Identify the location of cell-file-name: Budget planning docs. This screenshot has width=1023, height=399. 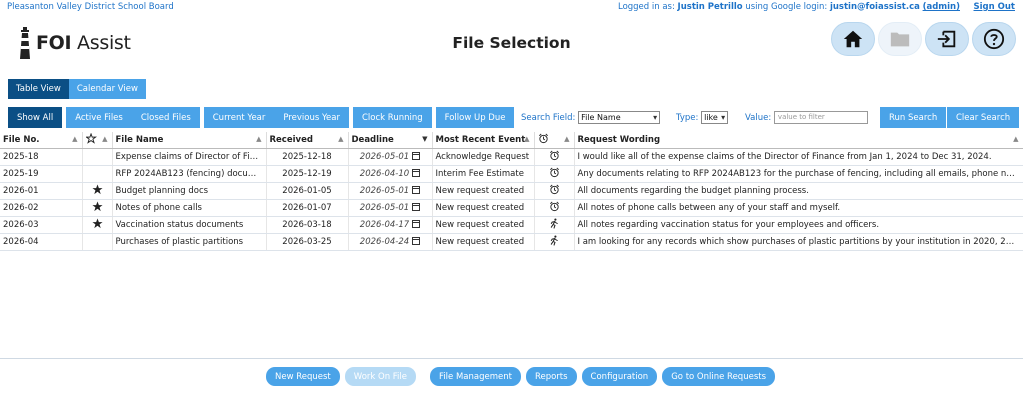
(189, 191).